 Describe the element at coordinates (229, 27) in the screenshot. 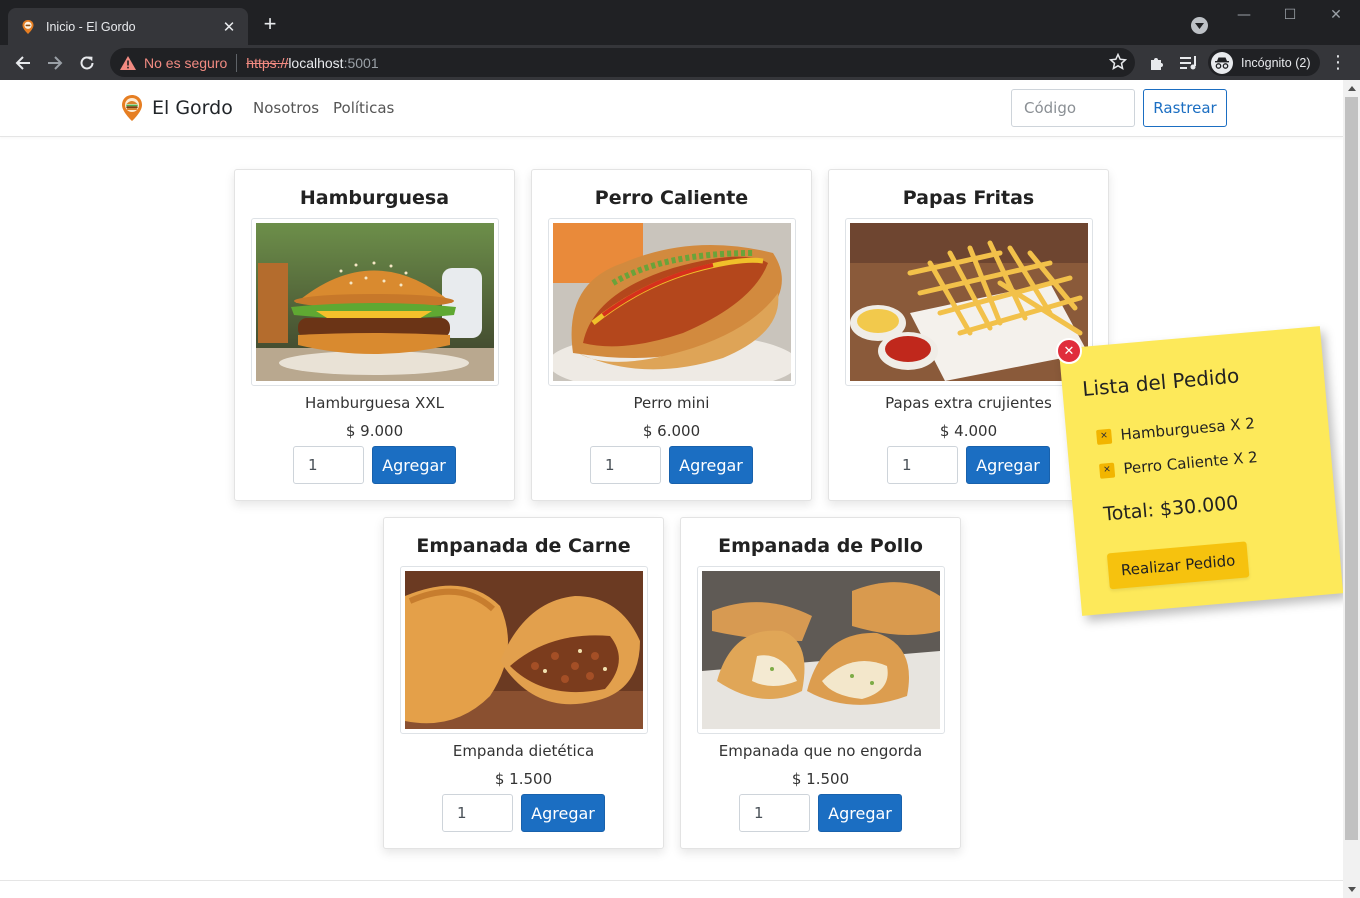

I see `tab-close-icon: ✕` at that location.